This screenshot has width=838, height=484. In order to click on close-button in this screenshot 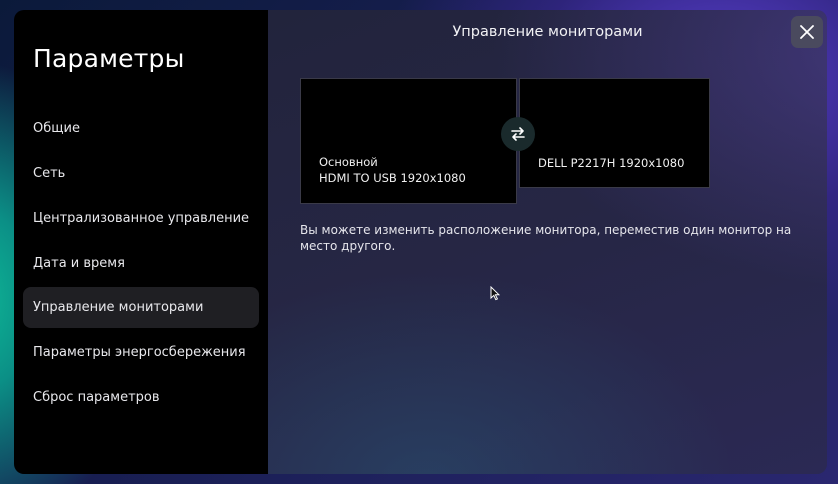, I will do `click(807, 32)`.